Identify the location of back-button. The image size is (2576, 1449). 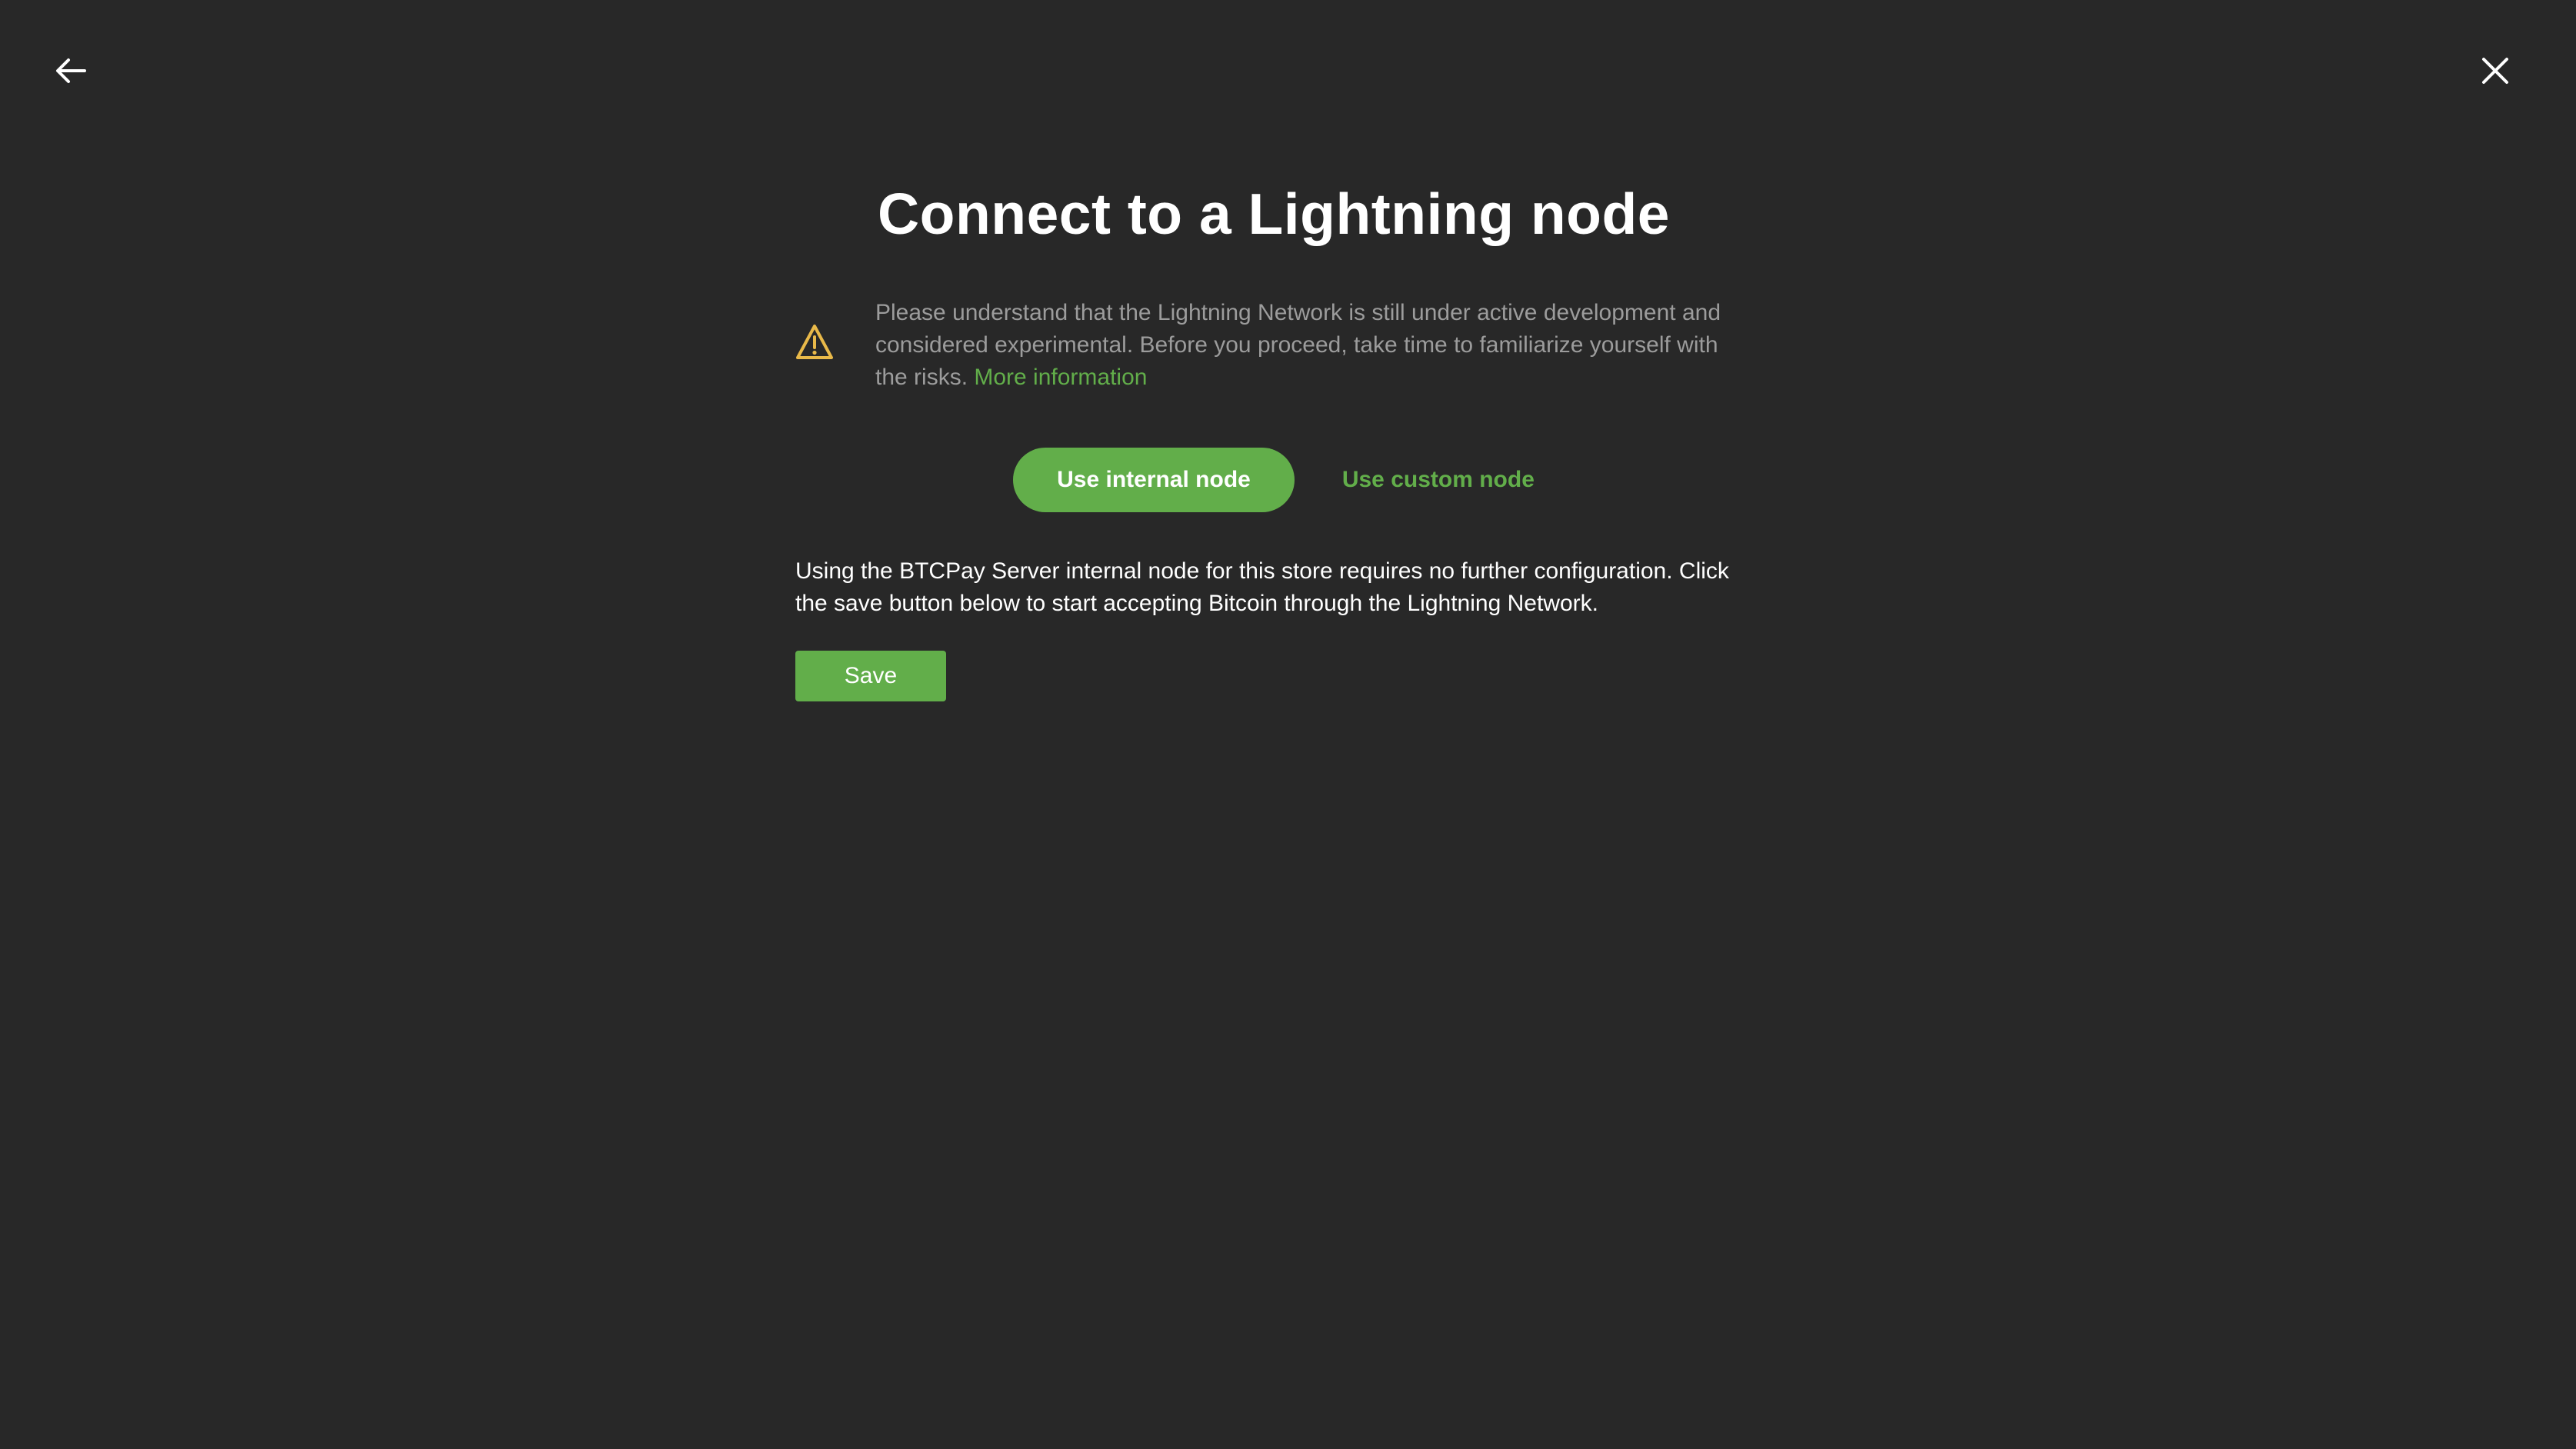
(71, 71).